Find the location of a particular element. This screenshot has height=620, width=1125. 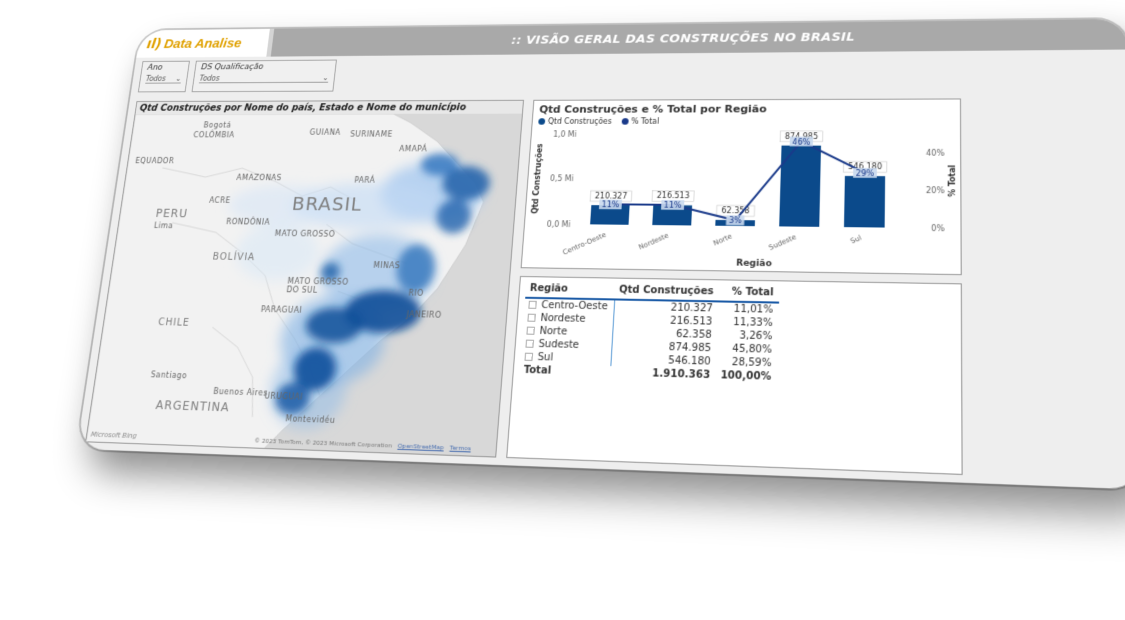

header-total: % Total is located at coordinates (750, 293).